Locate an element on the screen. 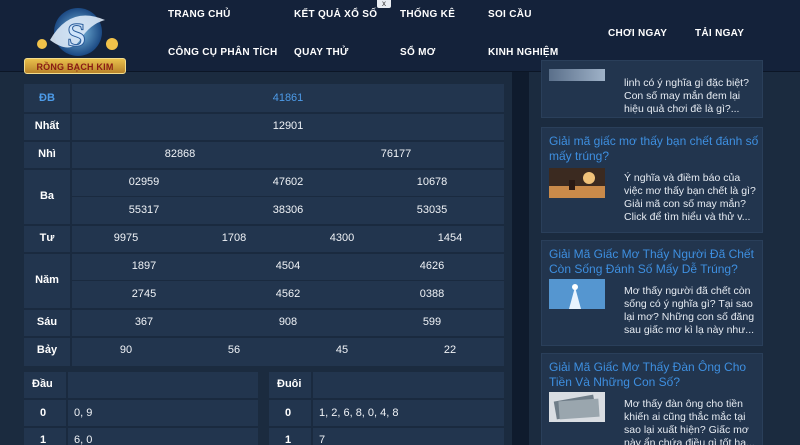 This screenshot has width=800, height=445. dau-row-value: 0, 9 is located at coordinates (83, 413).